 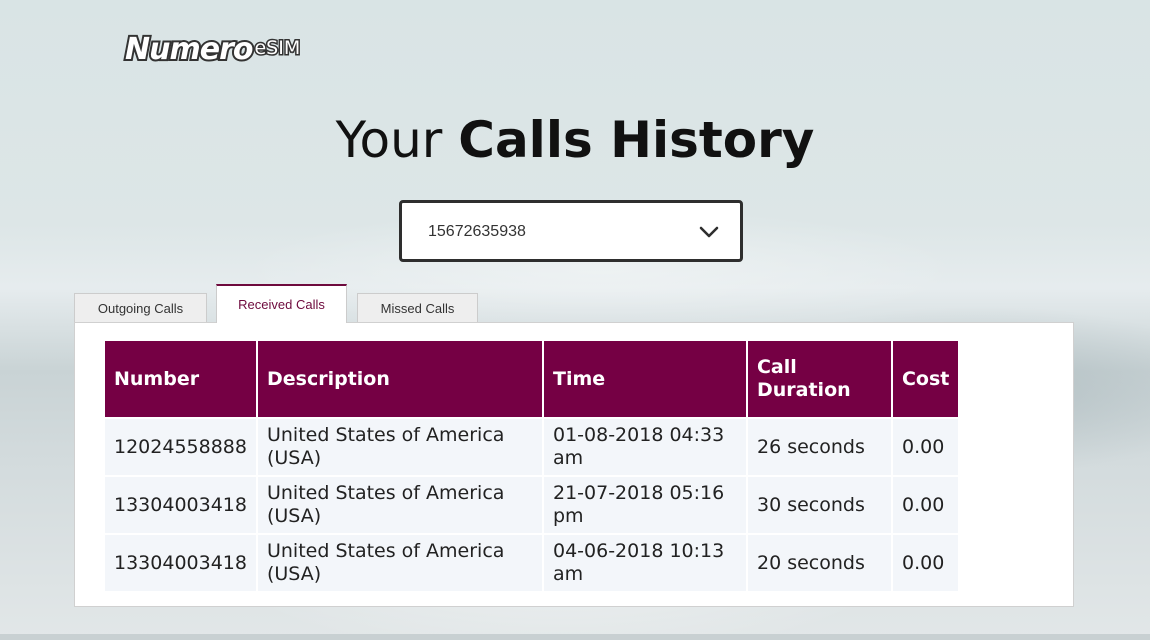 What do you see at coordinates (644, 379) in the screenshot?
I see `header-time: Time` at bounding box center [644, 379].